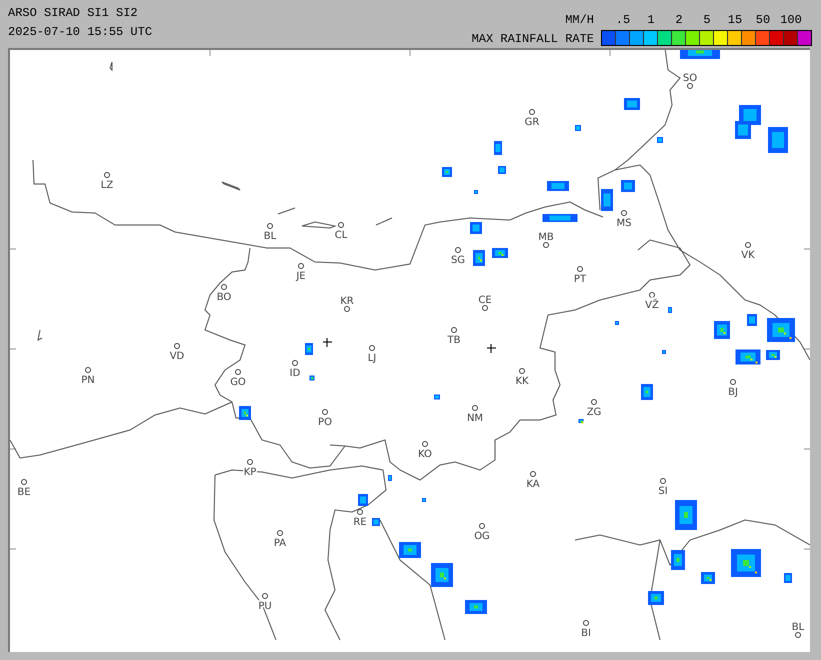 The image size is (821, 660). Describe the element at coordinates (485, 300) in the screenshot. I see `city-label: CE` at that location.